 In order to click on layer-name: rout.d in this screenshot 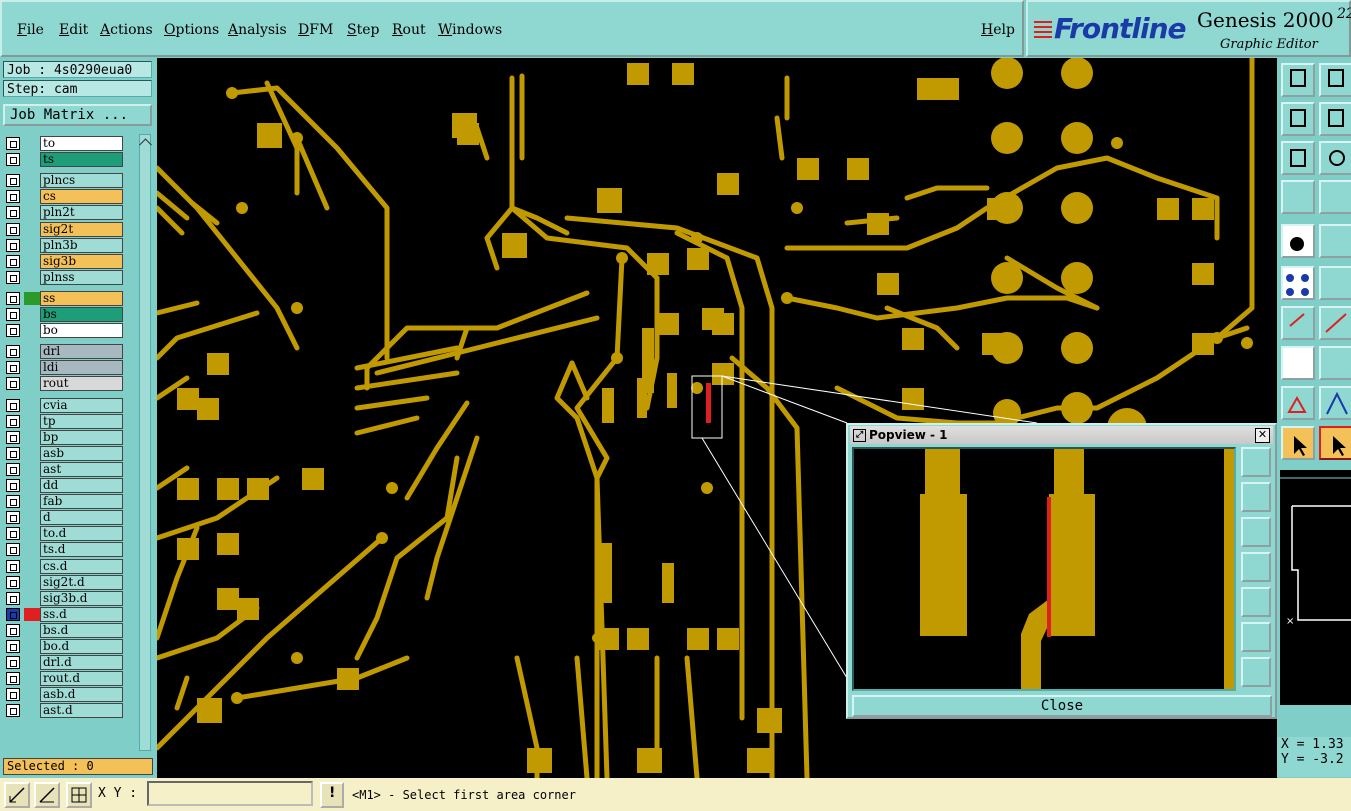, I will do `click(81, 679)`.